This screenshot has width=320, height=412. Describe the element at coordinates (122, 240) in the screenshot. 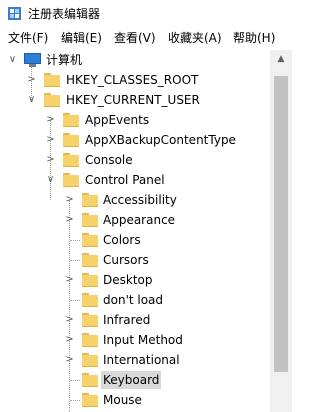

I see `tree-node-label: Colors` at that location.